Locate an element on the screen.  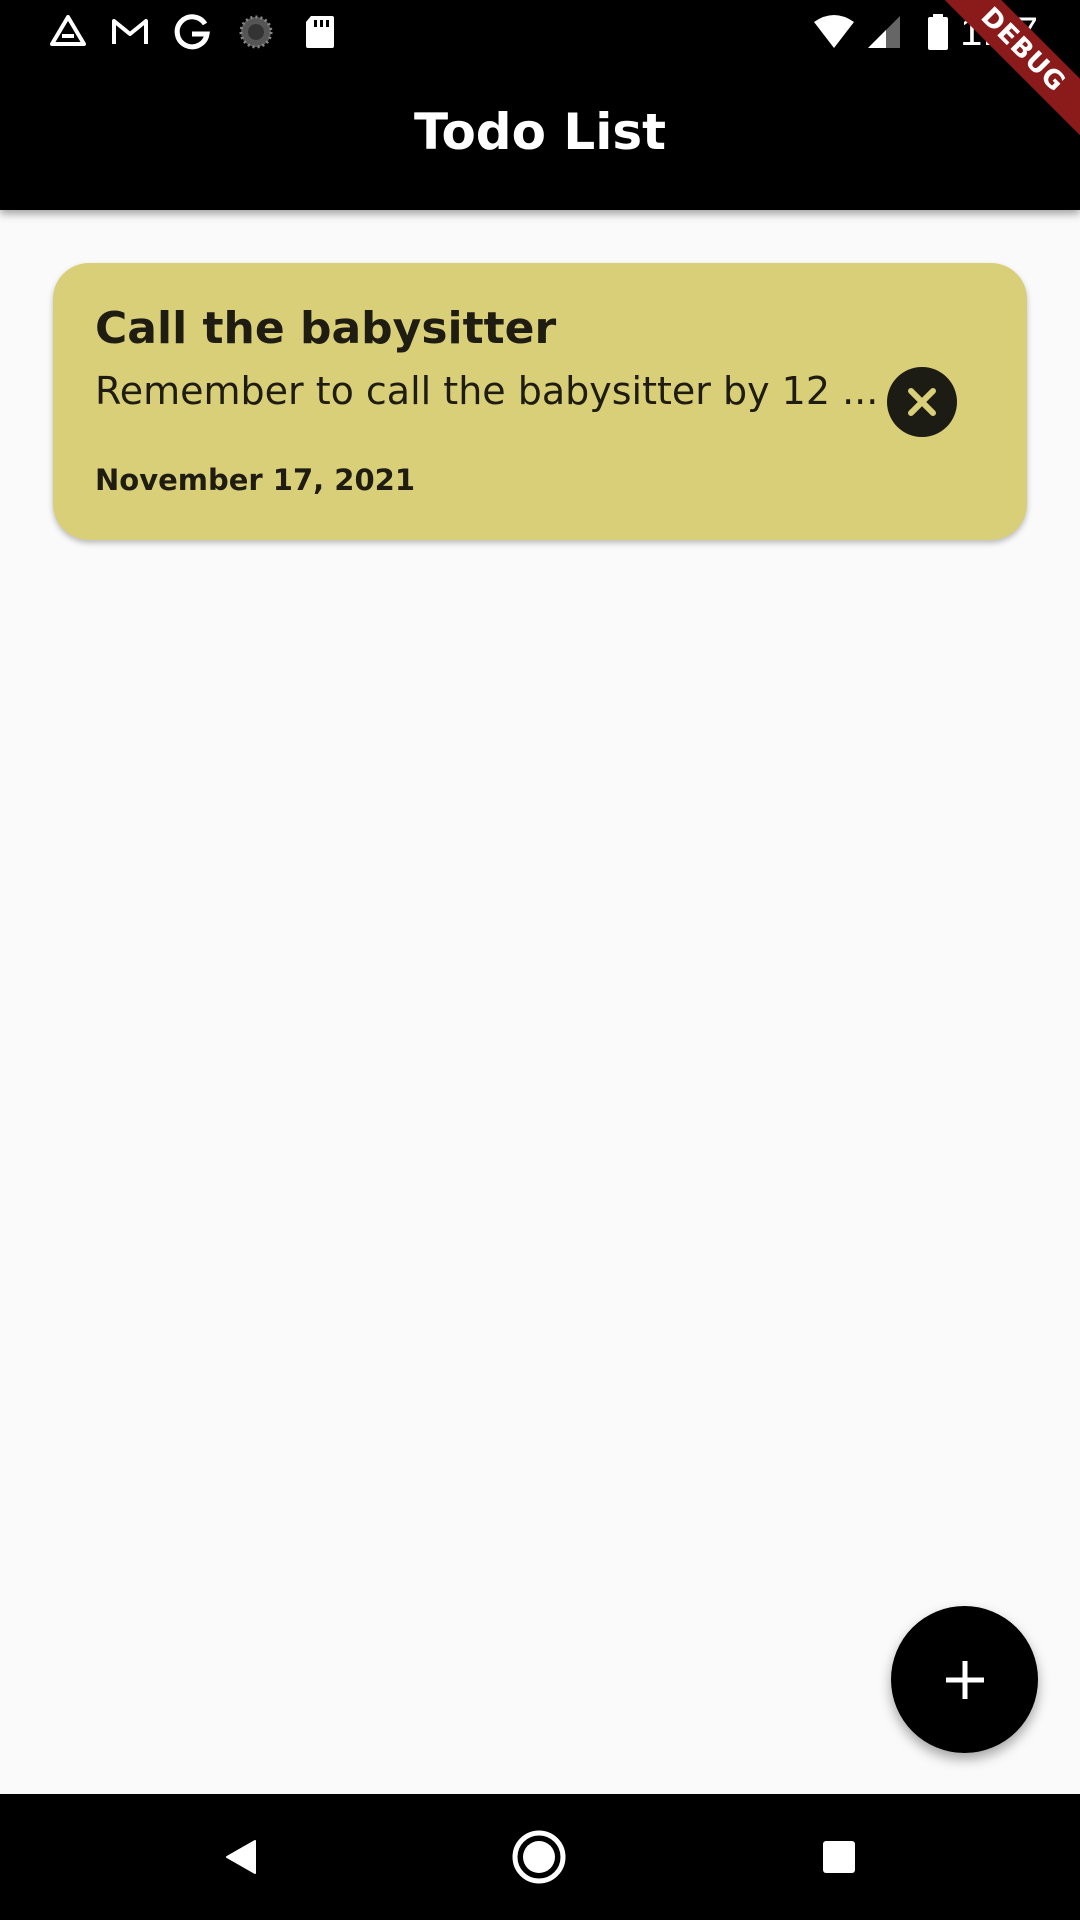
sync-icon is located at coordinates (256, 32).